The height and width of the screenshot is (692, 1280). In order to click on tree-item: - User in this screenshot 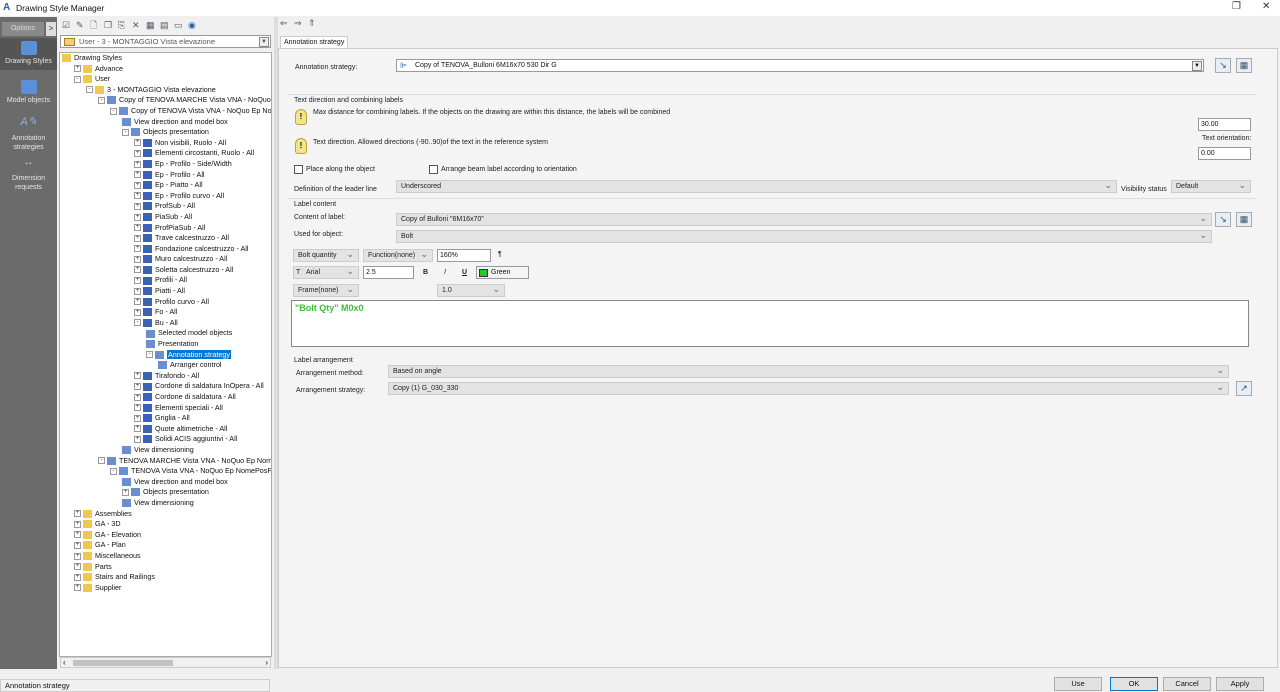, I will do `click(165, 79)`.